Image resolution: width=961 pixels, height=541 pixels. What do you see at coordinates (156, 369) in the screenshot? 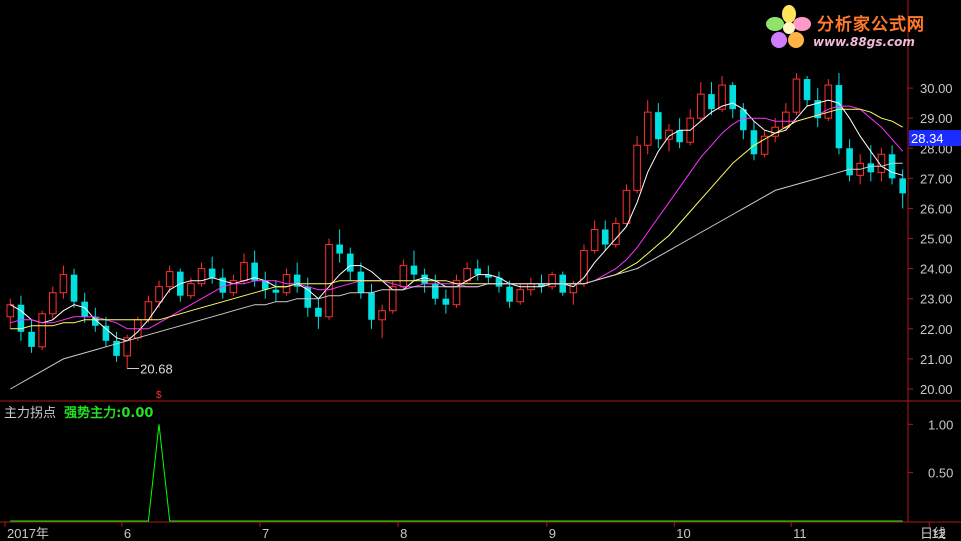
I see `low-marker-label: 20.68` at bounding box center [156, 369].